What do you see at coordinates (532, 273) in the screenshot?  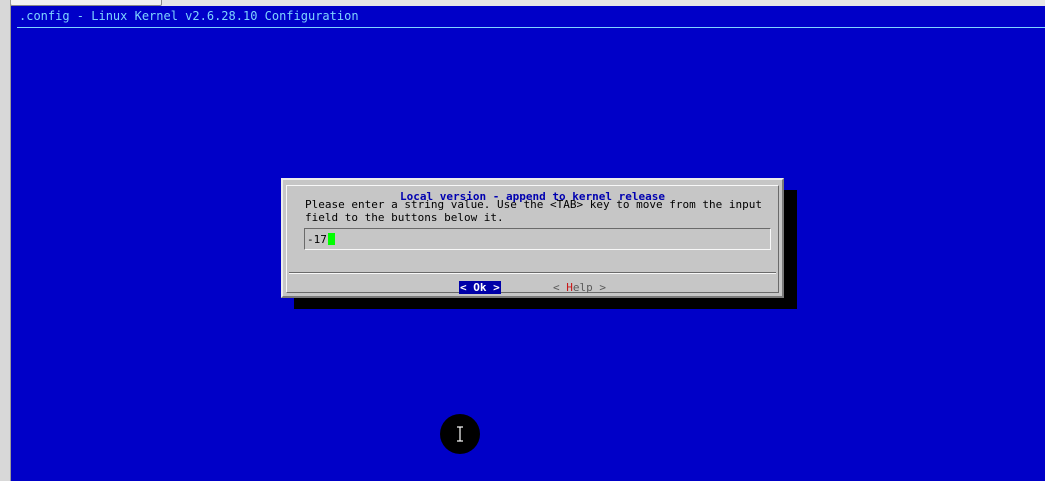 I see `button-separator` at bounding box center [532, 273].